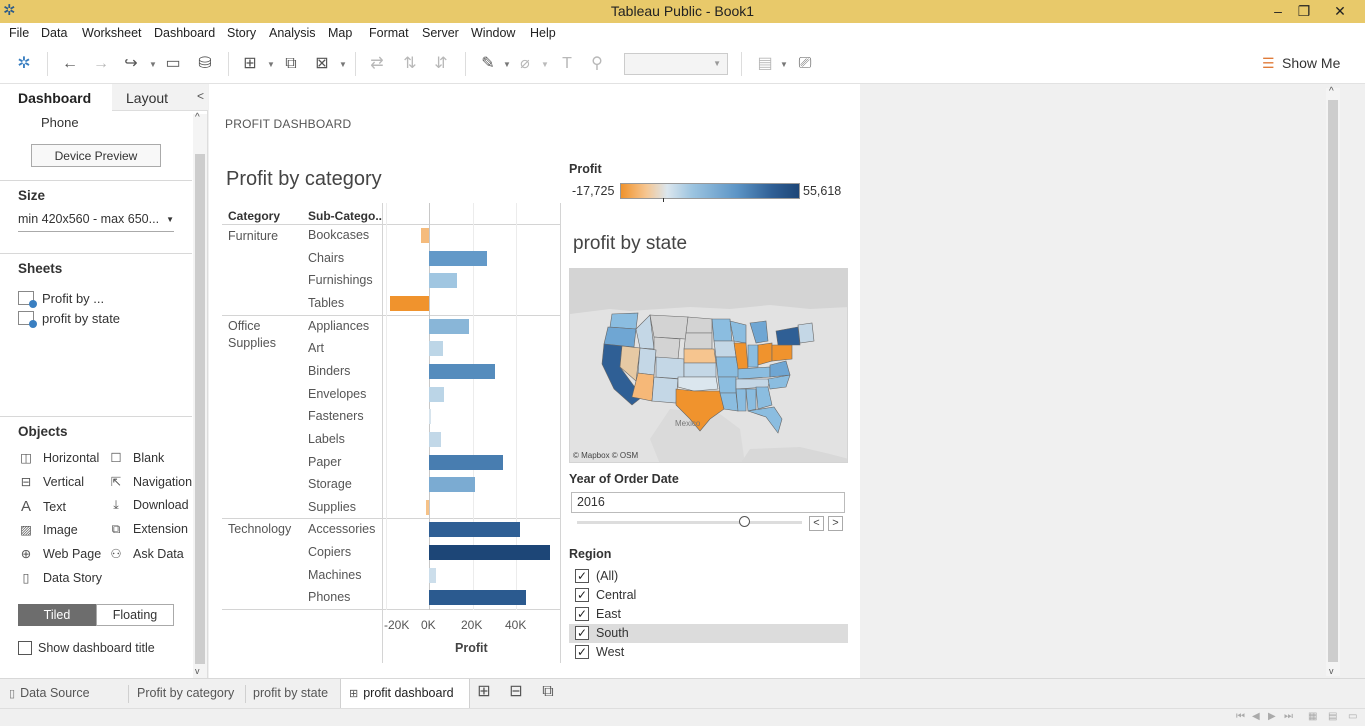  I want to click on fit-dropdown: ▼, so click(676, 64).